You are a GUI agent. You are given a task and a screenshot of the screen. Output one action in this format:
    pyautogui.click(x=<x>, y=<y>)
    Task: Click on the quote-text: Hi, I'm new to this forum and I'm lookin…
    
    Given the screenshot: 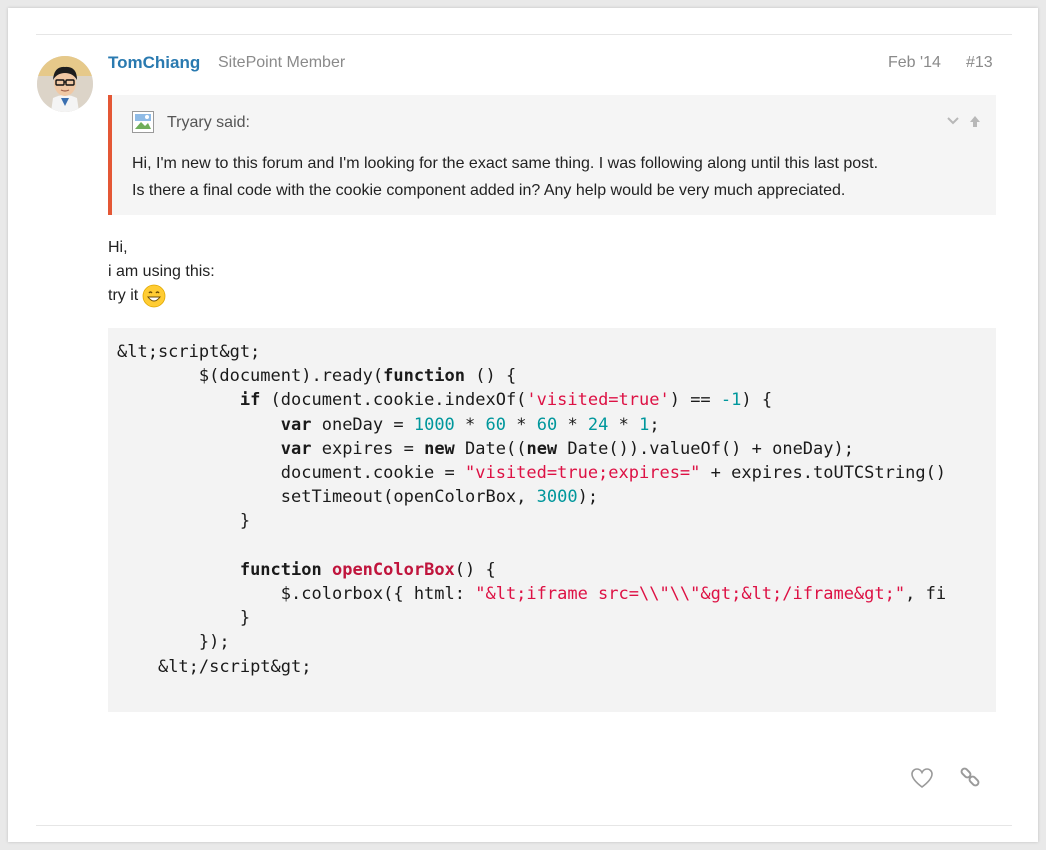 What is the action you would take?
    pyautogui.click(x=562, y=177)
    